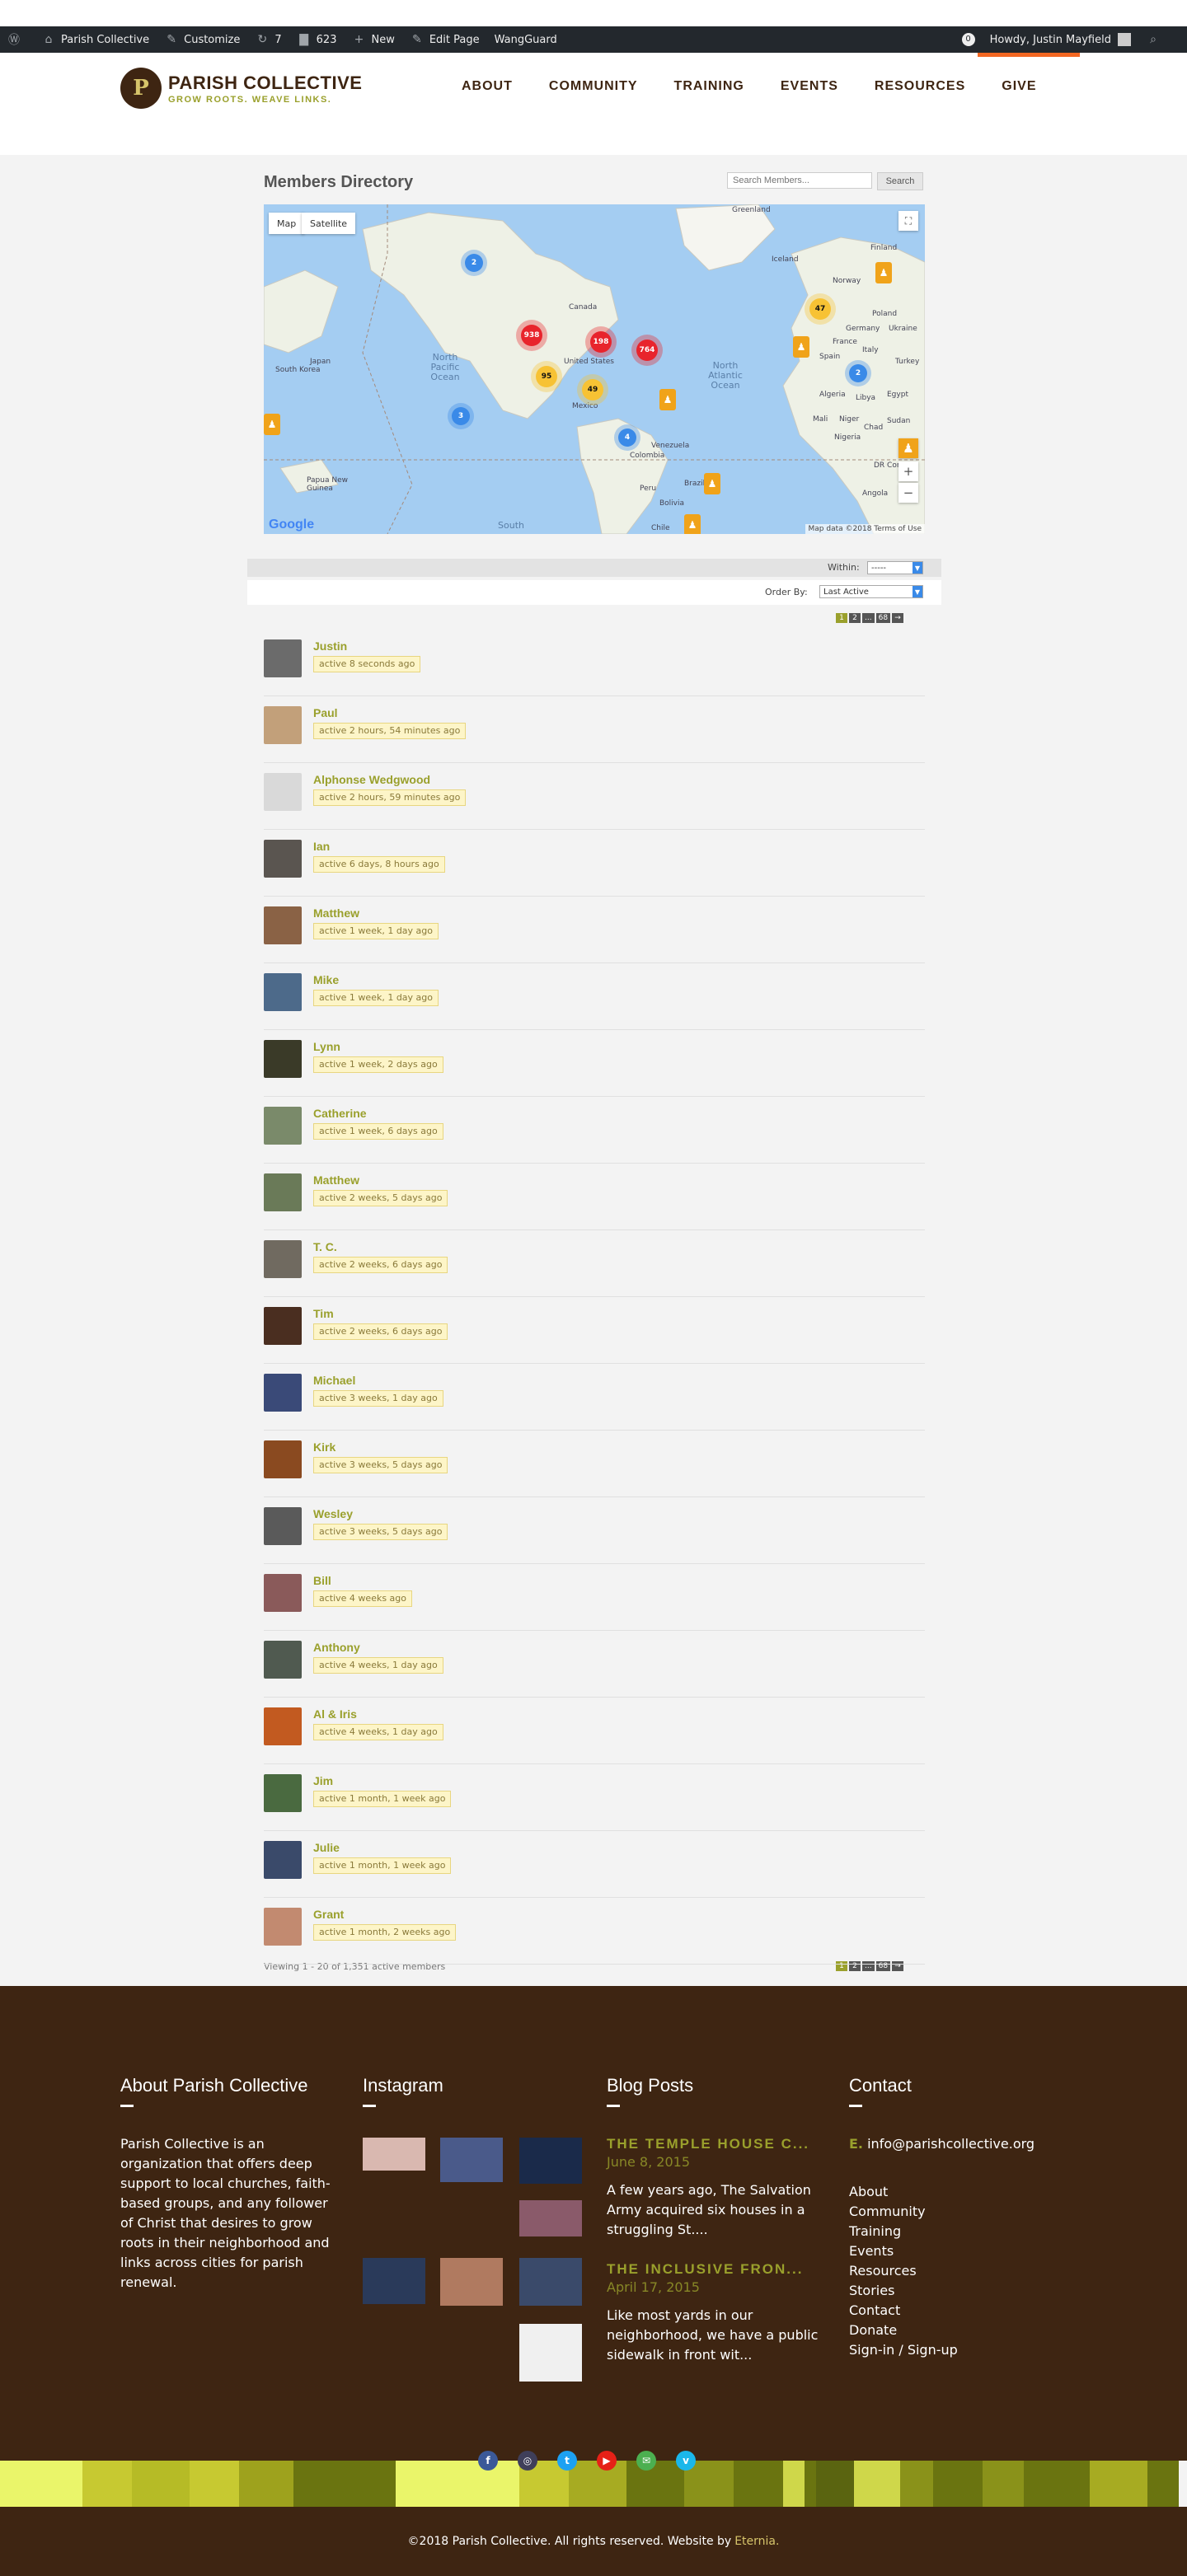 Image resolution: width=1187 pixels, height=2576 pixels. What do you see at coordinates (316, 39) in the screenshot?
I see `comments-link: ▇ 623` at bounding box center [316, 39].